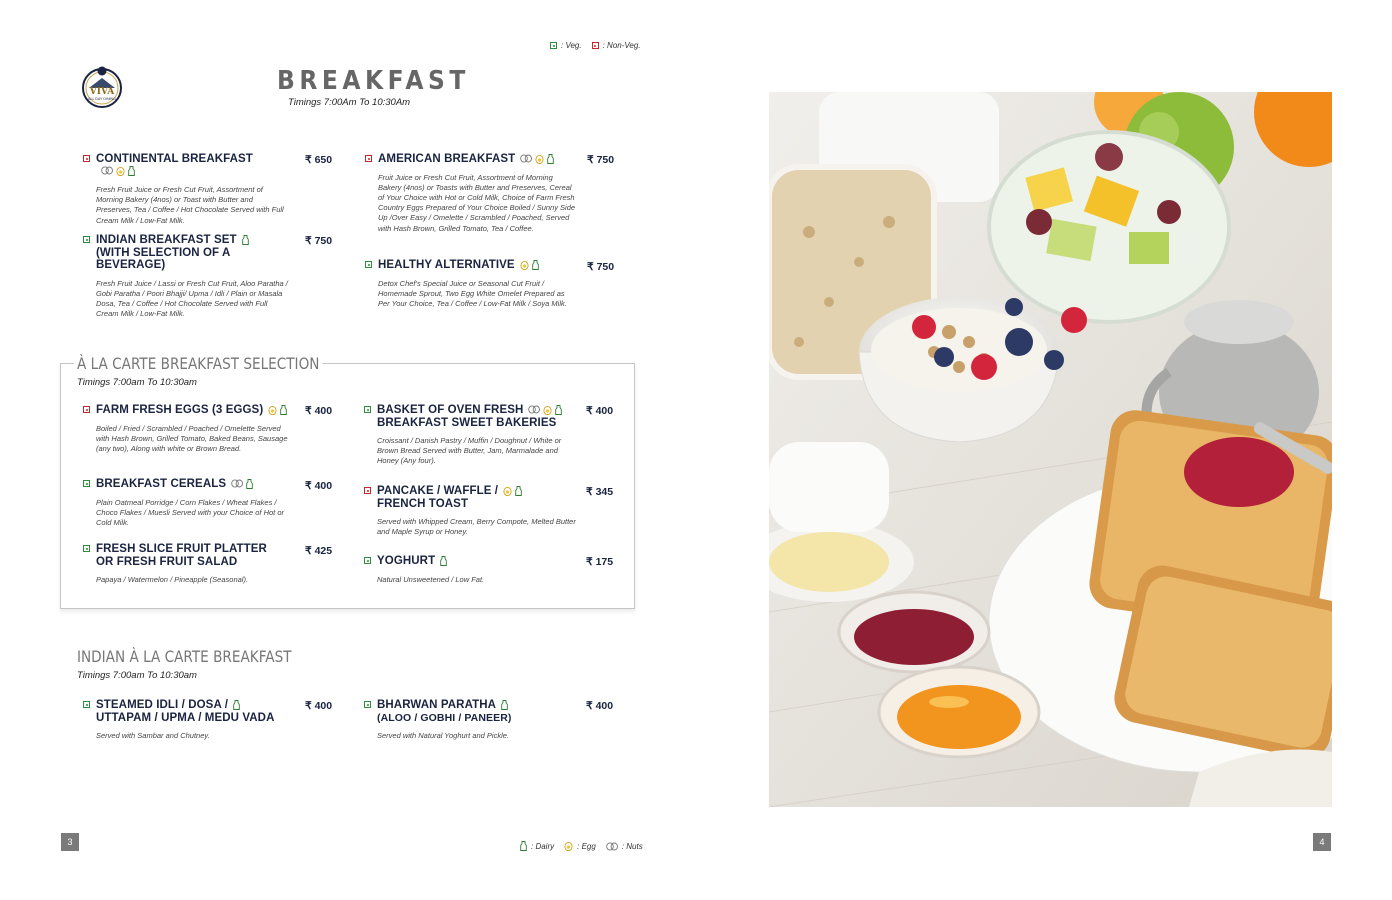  What do you see at coordinates (600, 562) in the screenshot?
I see `item-price: ₹ 175` at bounding box center [600, 562].